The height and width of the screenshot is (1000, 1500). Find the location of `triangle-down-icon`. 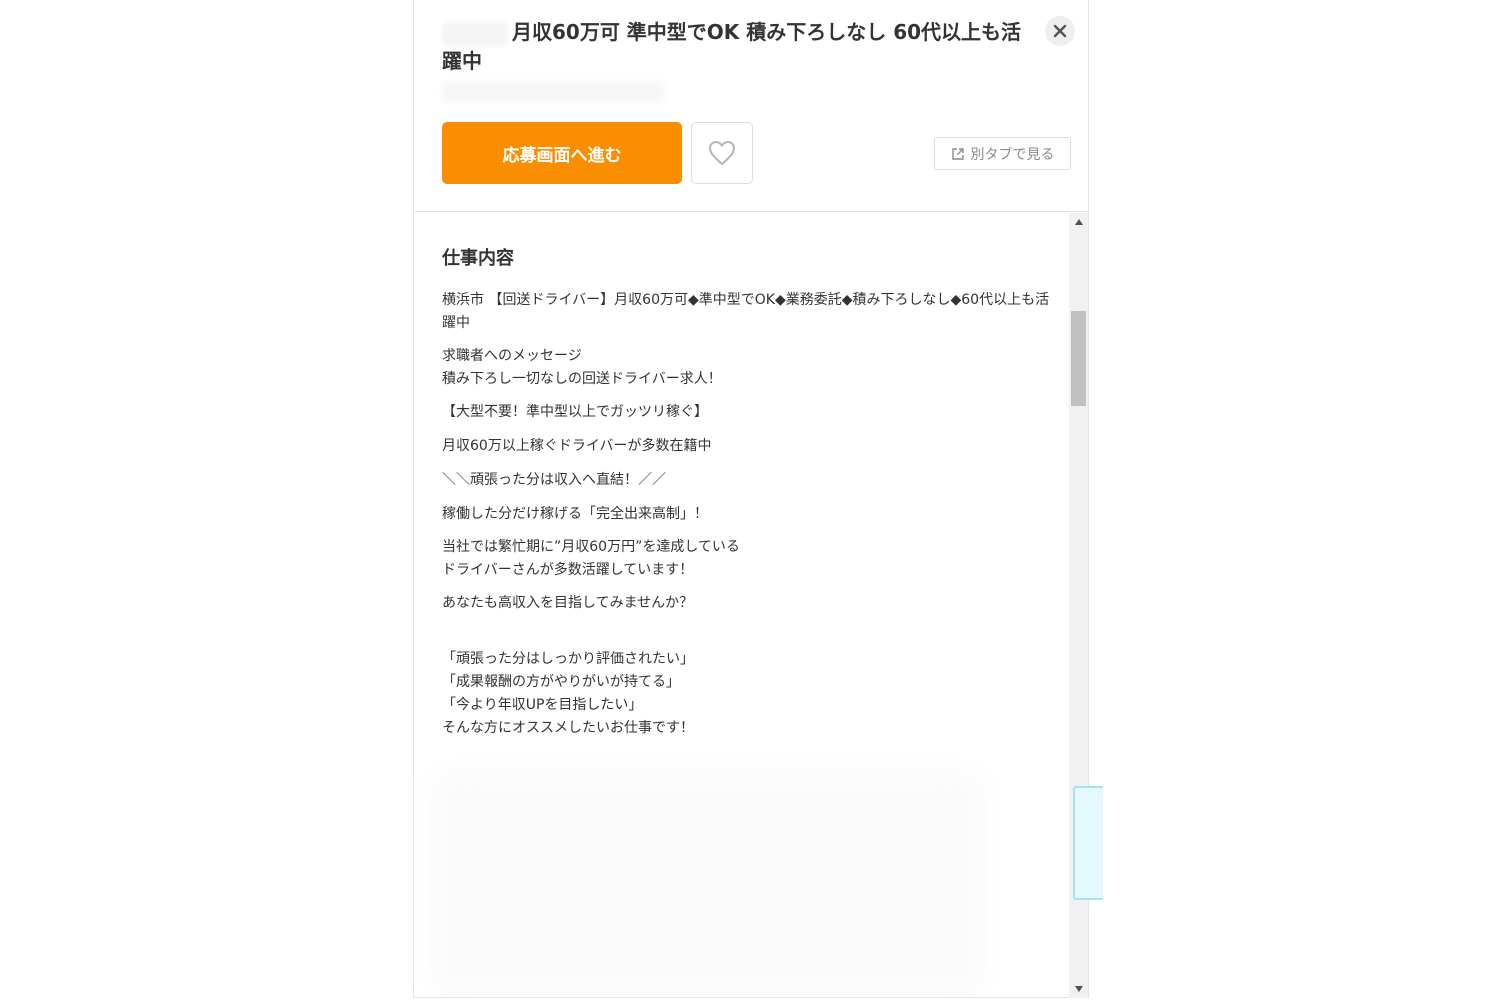

triangle-down-icon is located at coordinates (1078, 989).